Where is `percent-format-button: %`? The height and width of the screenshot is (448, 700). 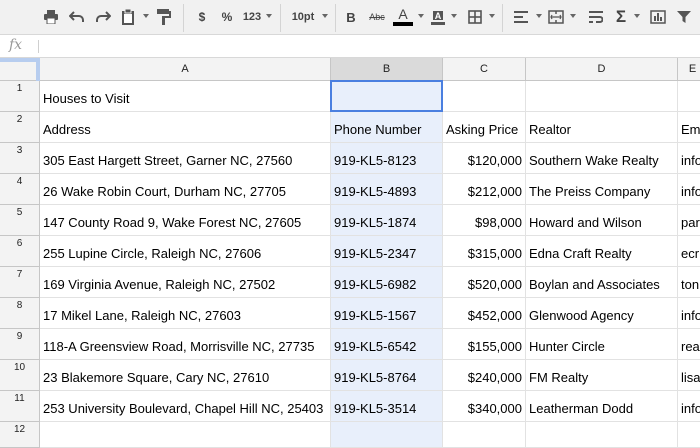
percent-format-button: % is located at coordinates (227, 17).